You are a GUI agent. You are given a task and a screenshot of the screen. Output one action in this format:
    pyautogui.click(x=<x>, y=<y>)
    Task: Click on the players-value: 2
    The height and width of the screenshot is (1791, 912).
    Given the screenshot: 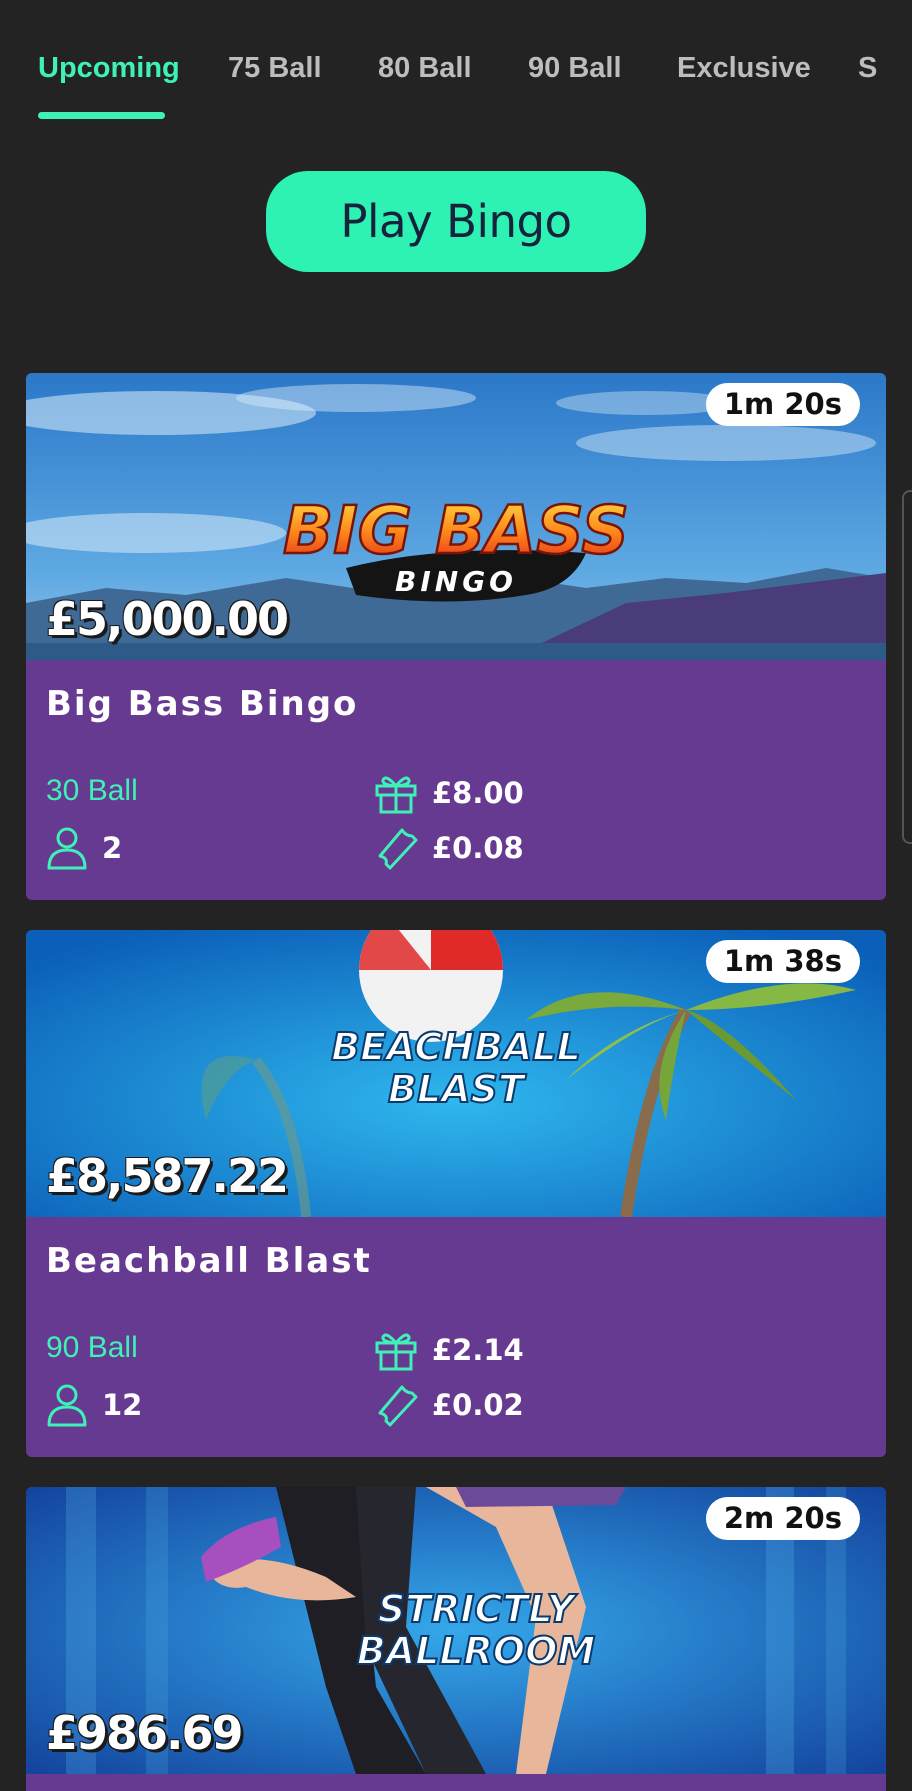 What is the action you would take?
    pyautogui.click(x=112, y=848)
    